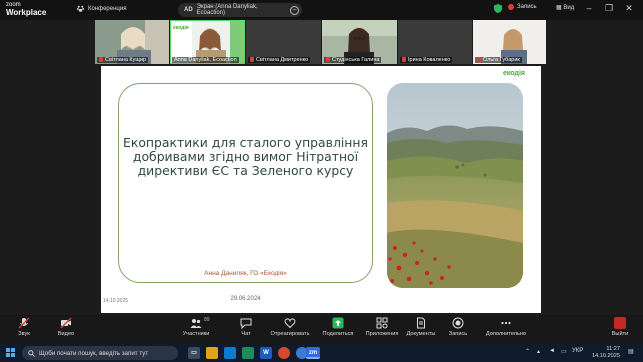  What do you see at coordinates (294, 10) in the screenshot?
I see `stop-share-icon: –` at bounding box center [294, 10].